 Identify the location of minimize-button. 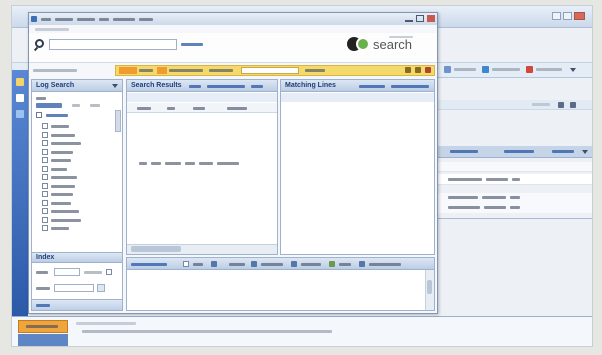
(409, 19).